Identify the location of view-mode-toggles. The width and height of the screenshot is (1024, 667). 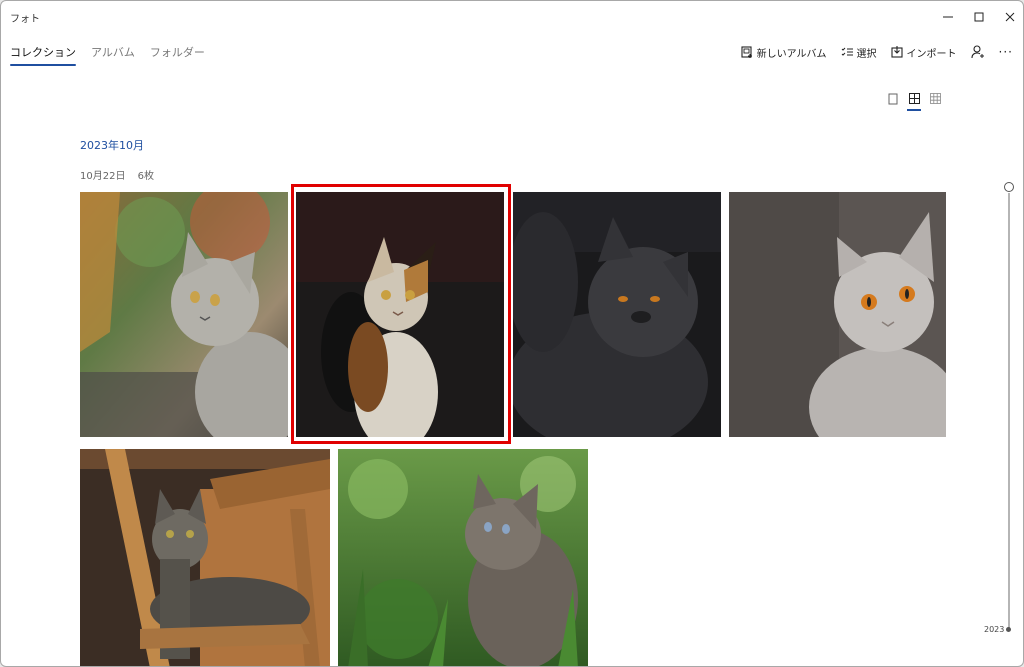
(914, 102).